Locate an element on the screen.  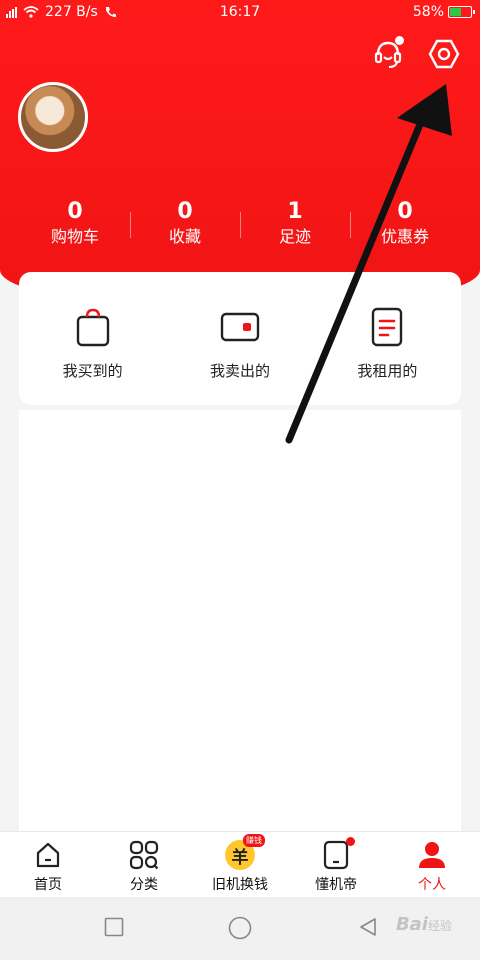
tab-home: 首页 is located at coordinates (48, 864).